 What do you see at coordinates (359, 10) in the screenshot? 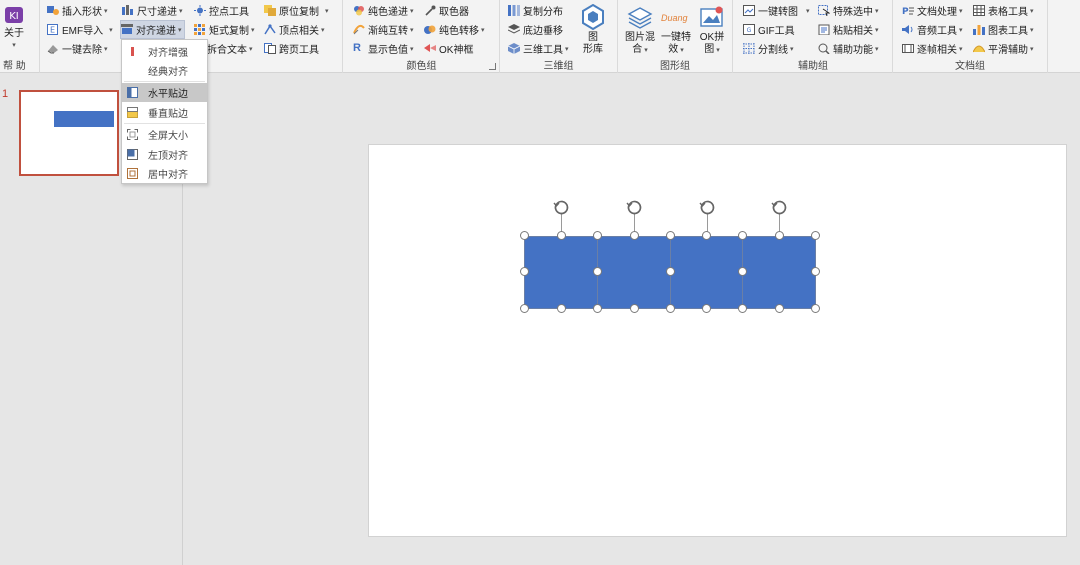
I see `palette-icon` at bounding box center [359, 10].